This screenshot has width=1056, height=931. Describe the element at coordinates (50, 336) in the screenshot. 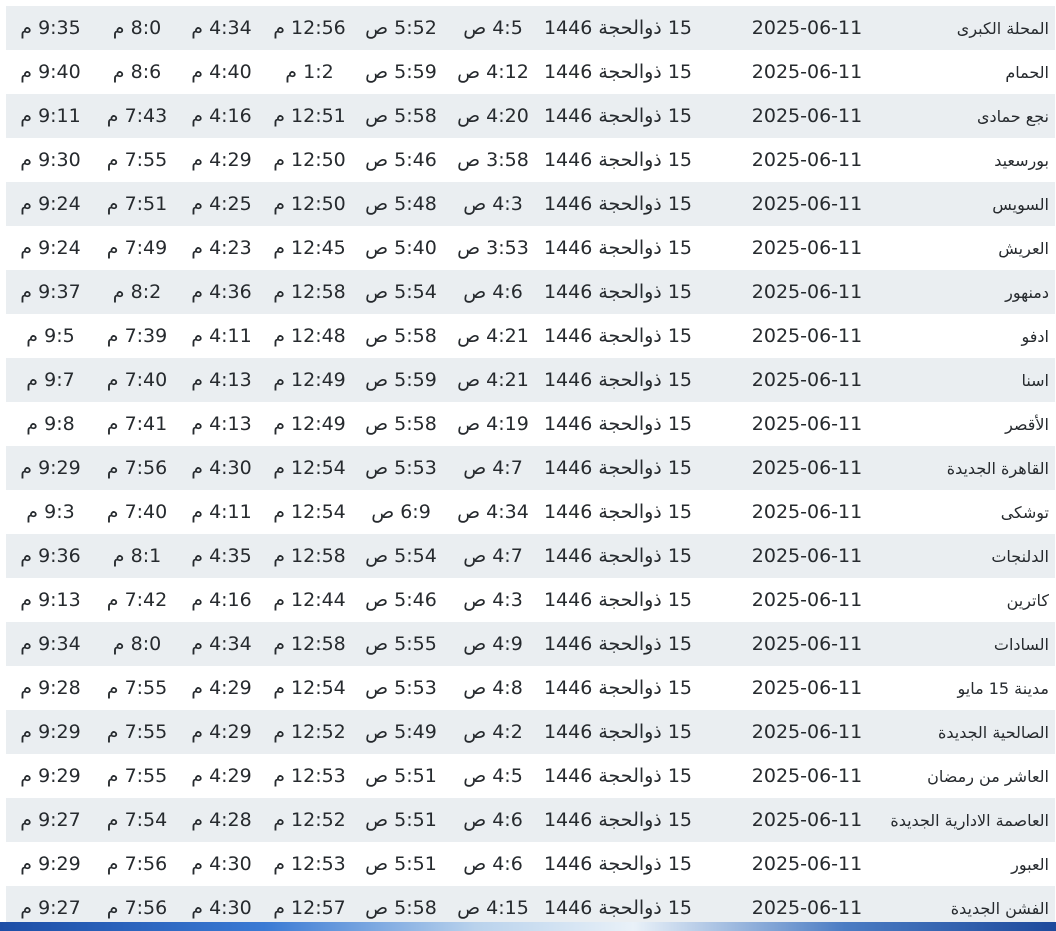

I see `isha-time: 9:5 م` at that location.